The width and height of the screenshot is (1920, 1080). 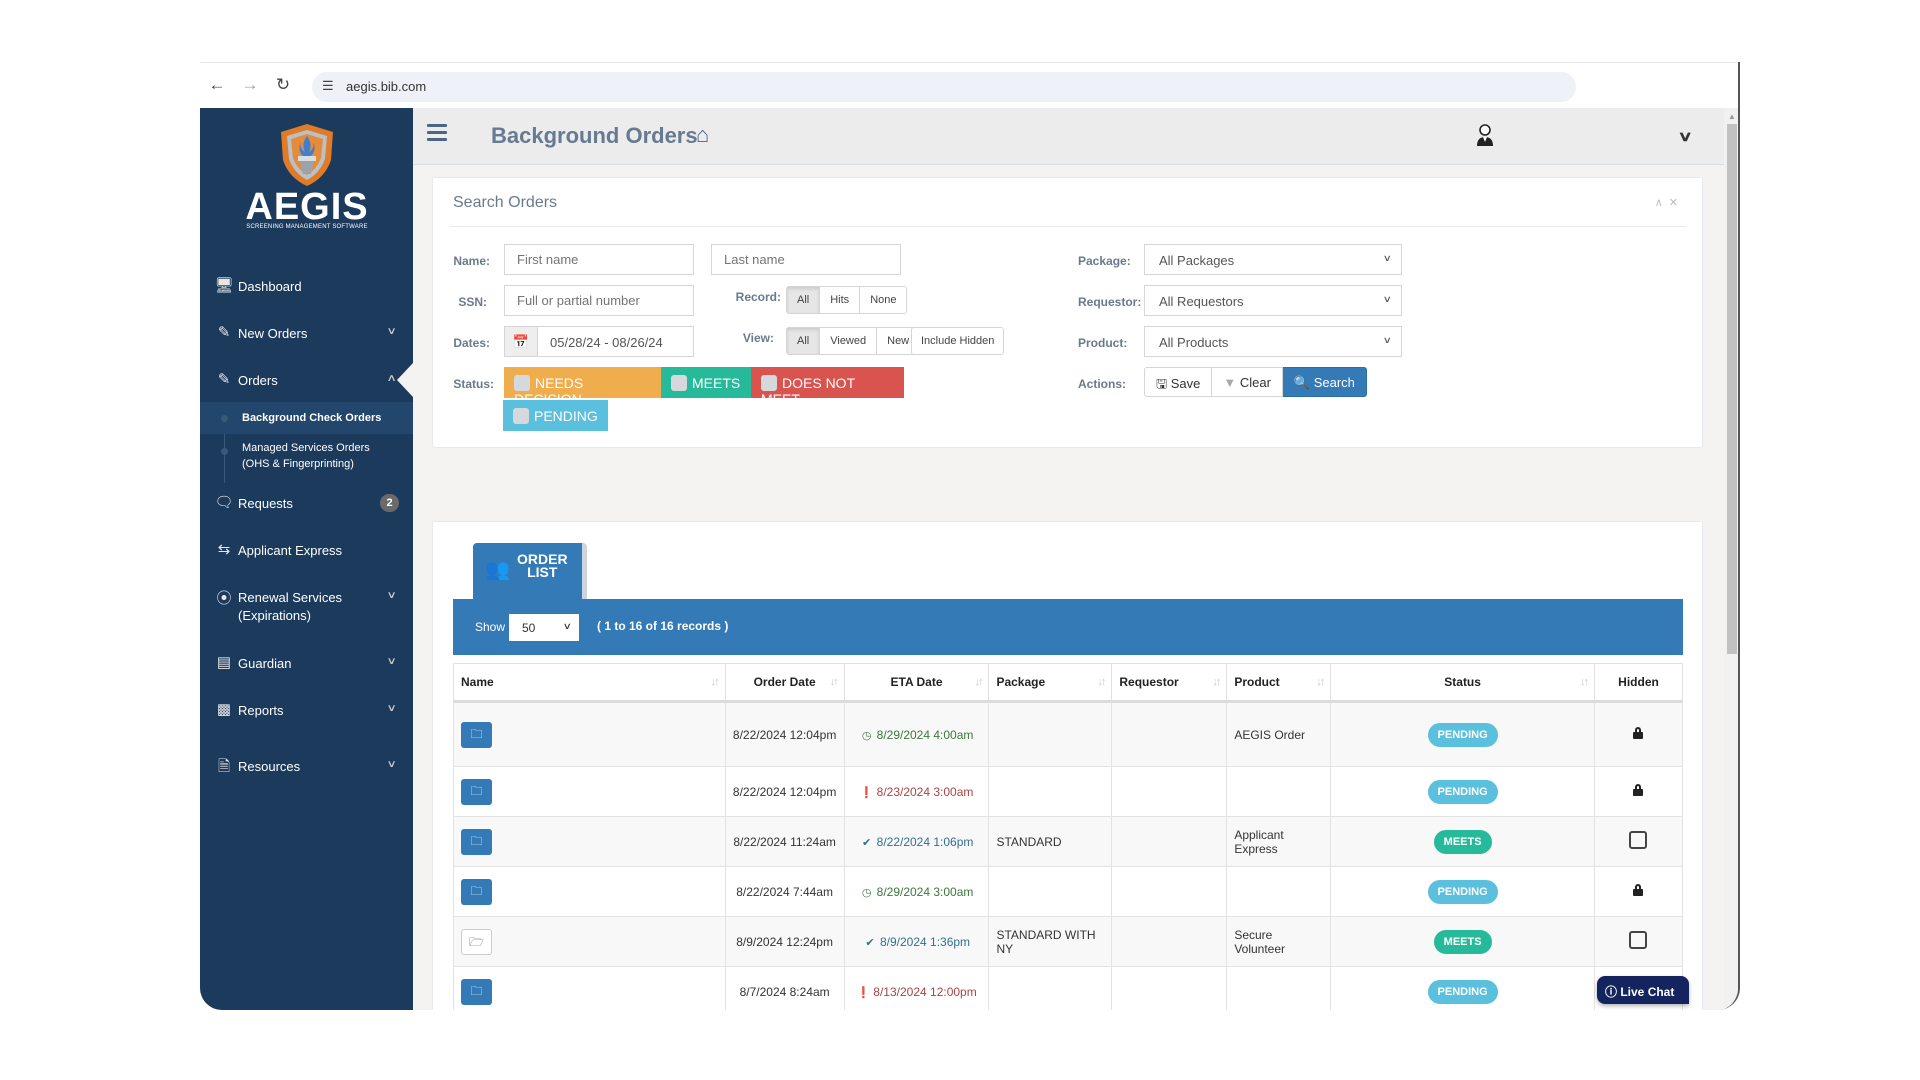 What do you see at coordinates (849, 341) in the screenshot?
I see `view-viewed-button: Viewed` at bounding box center [849, 341].